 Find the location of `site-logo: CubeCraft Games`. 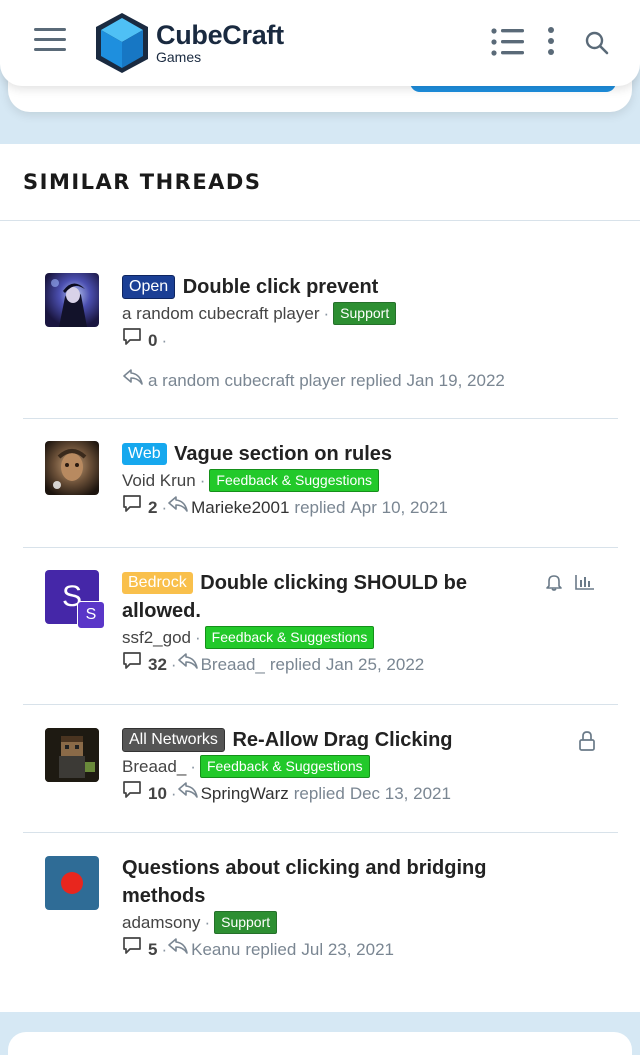

site-logo: CubeCraft Games is located at coordinates (189, 43).